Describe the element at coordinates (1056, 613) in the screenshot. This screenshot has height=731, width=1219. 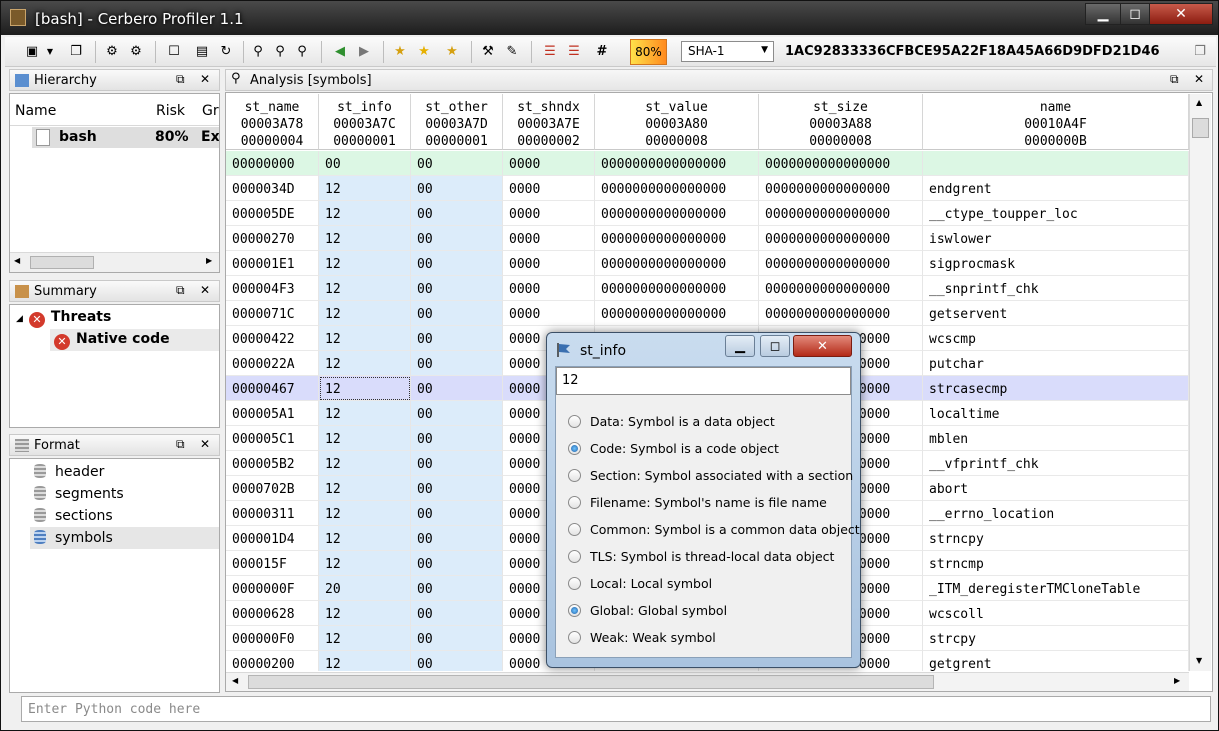
I see `table-cell: wcscoll` at that location.